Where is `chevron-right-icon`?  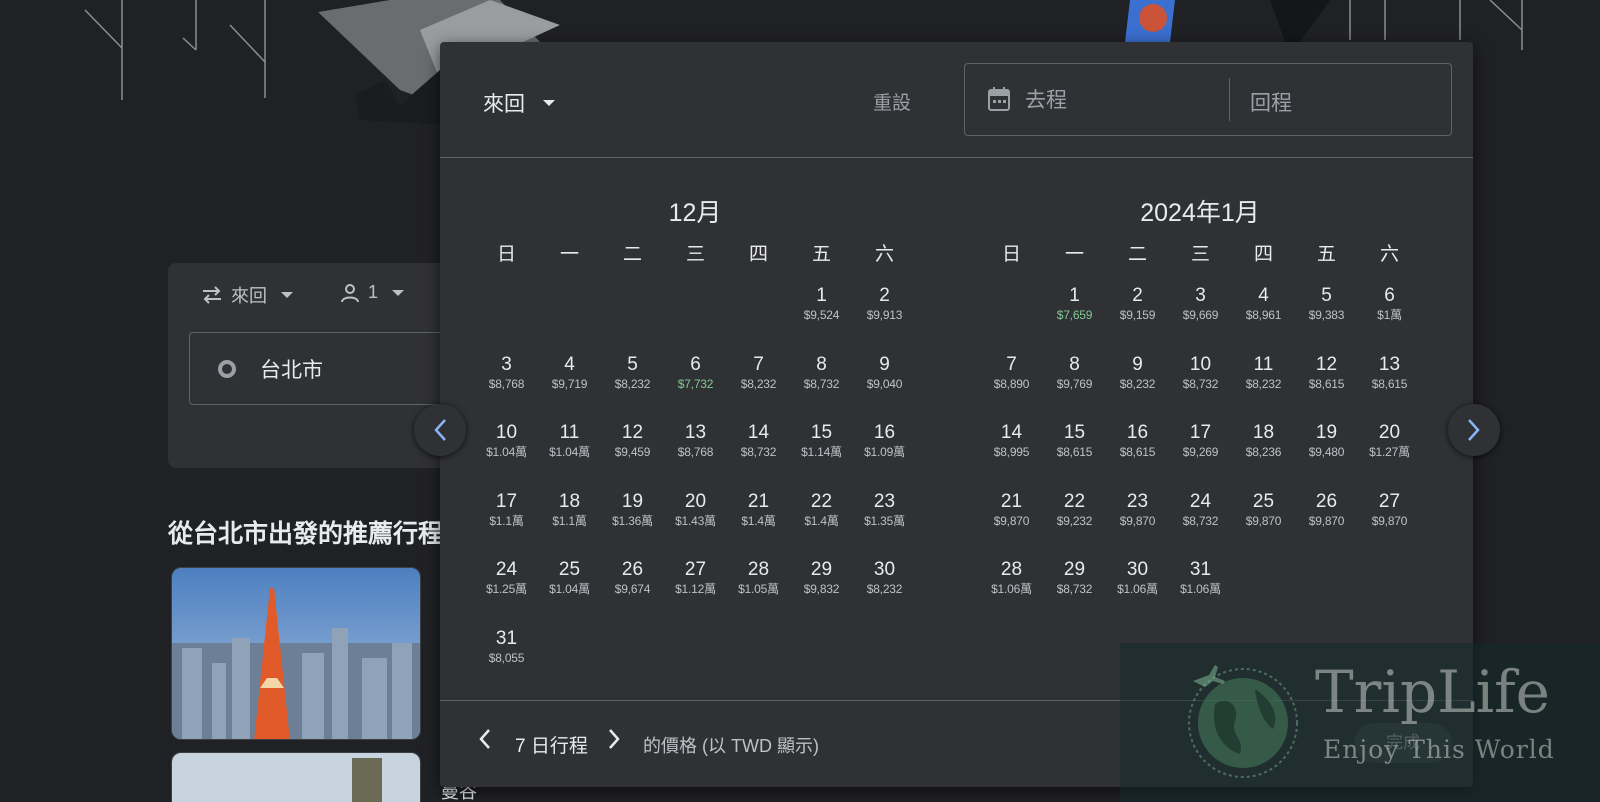
chevron-right-icon is located at coordinates (614, 739).